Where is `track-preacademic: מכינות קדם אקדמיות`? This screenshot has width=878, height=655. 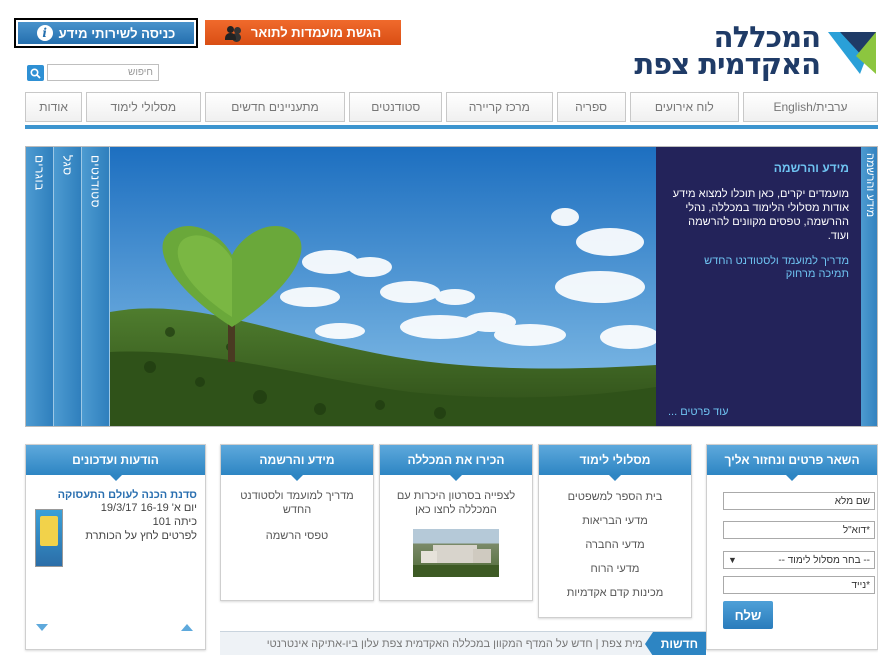 track-preacademic: מכינות קדם אקדמיות is located at coordinates (615, 593).